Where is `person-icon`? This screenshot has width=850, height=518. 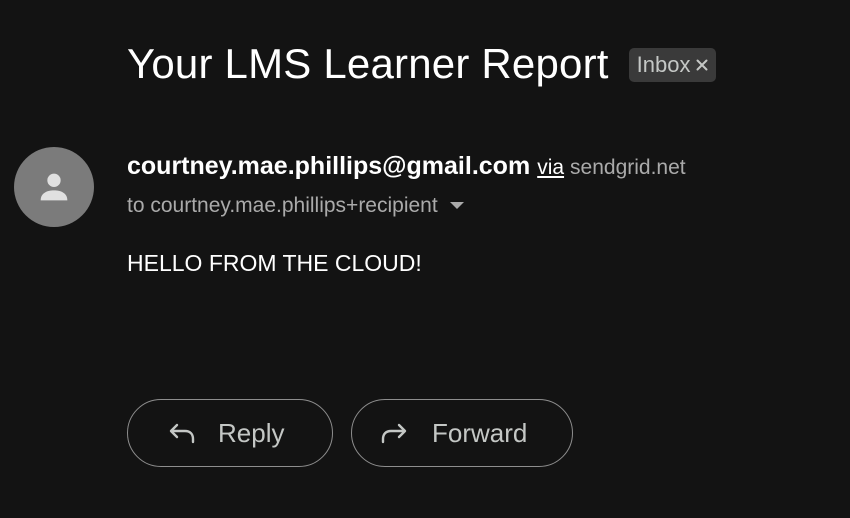
person-icon is located at coordinates (54, 187).